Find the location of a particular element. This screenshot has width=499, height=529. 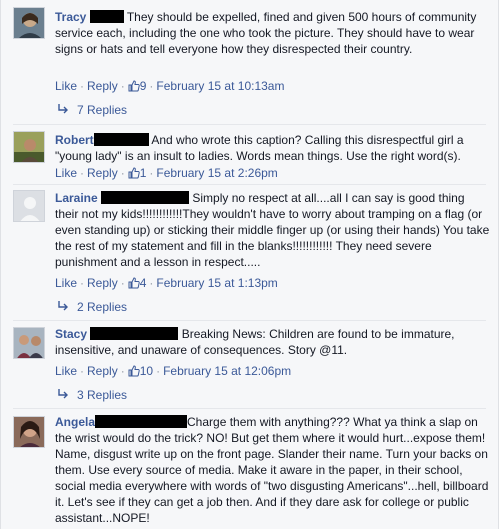

commenter-name: Laraine is located at coordinates (76, 198).